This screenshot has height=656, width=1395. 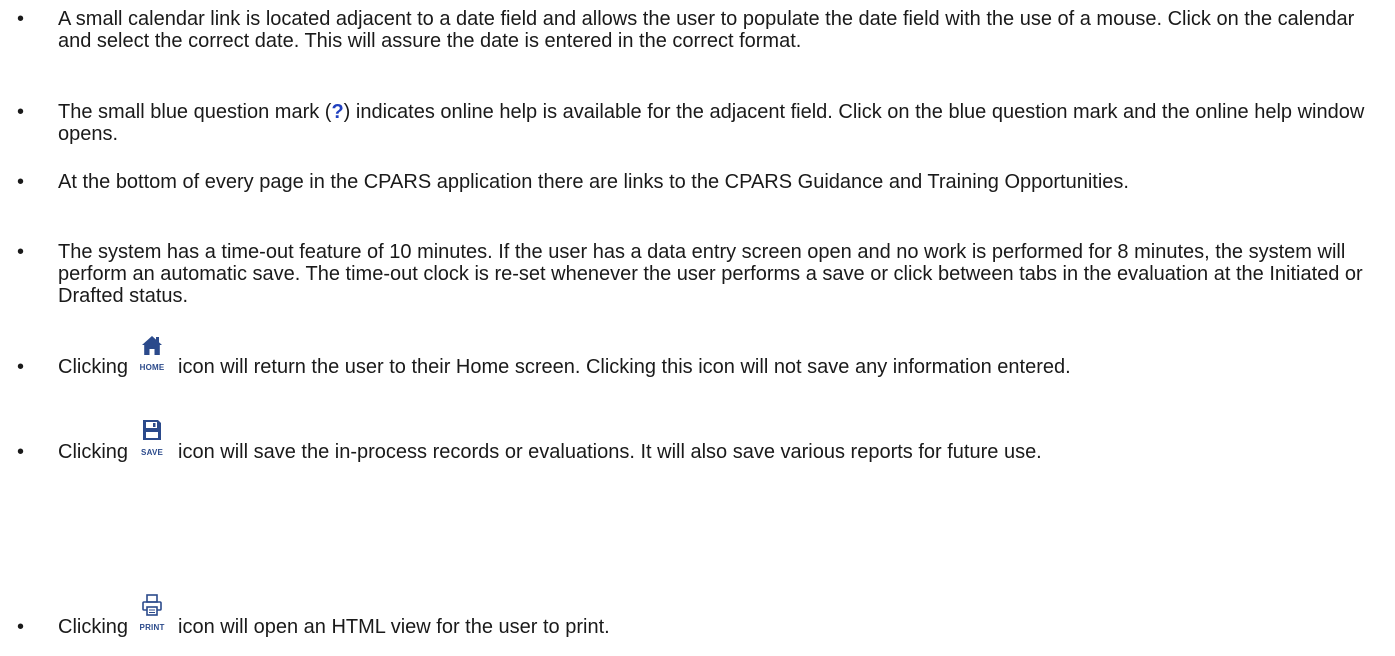 What do you see at coordinates (152, 613) in the screenshot?
I see `print-icon: PRINT` at bounding box center [152, 613].